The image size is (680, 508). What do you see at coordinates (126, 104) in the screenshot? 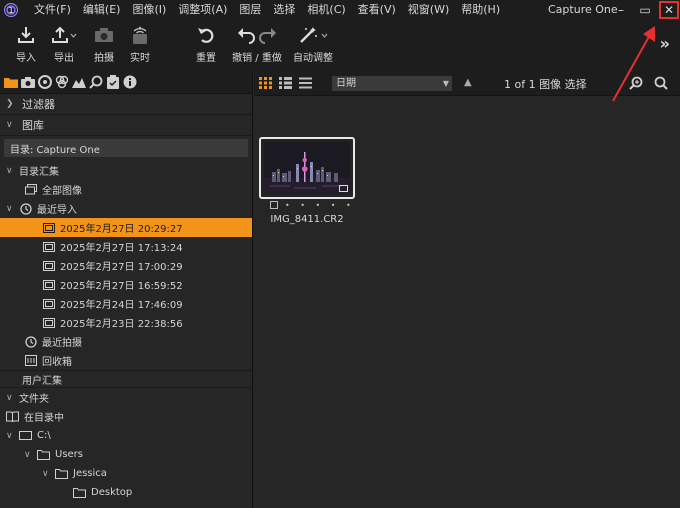
I see `filters-section-header: ❯ 过滤器` at bounding box center [126, 104].